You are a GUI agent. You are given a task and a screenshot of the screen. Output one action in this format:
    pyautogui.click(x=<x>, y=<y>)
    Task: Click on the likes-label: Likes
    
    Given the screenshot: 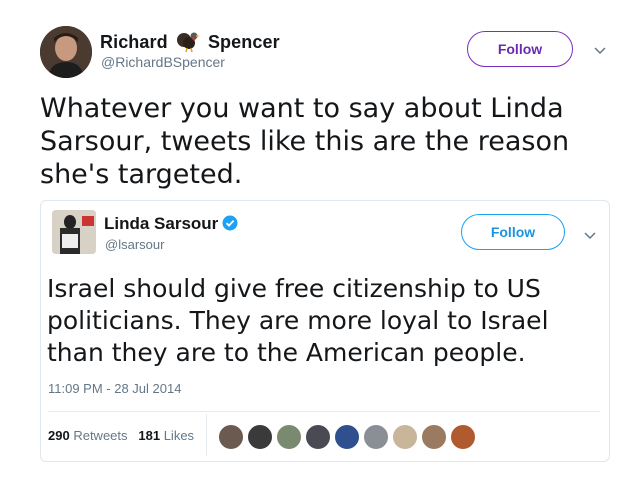 What is the action you would take?
    pyautogui.click(x=179, y=435)
    